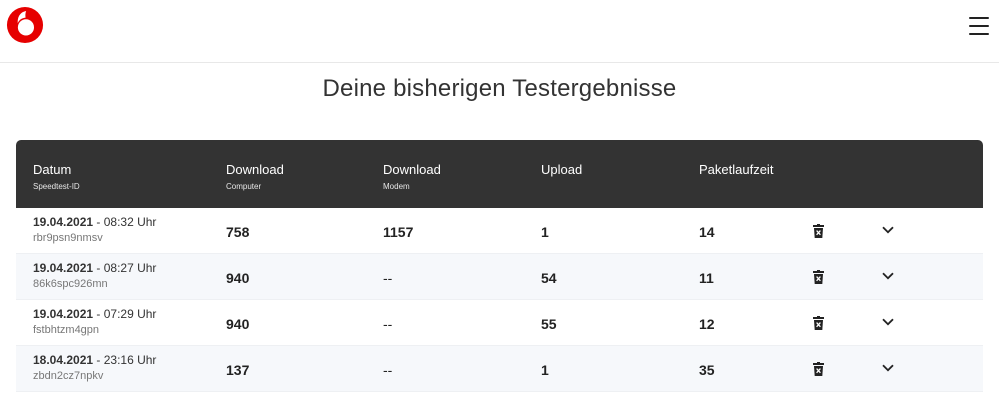 This screenshot has width=999, height=397. What do you see at coordinates (244, 186) in the screenshot?
I see `header-download-computer-sublabel: Computer` at bounding box center [244, 186].